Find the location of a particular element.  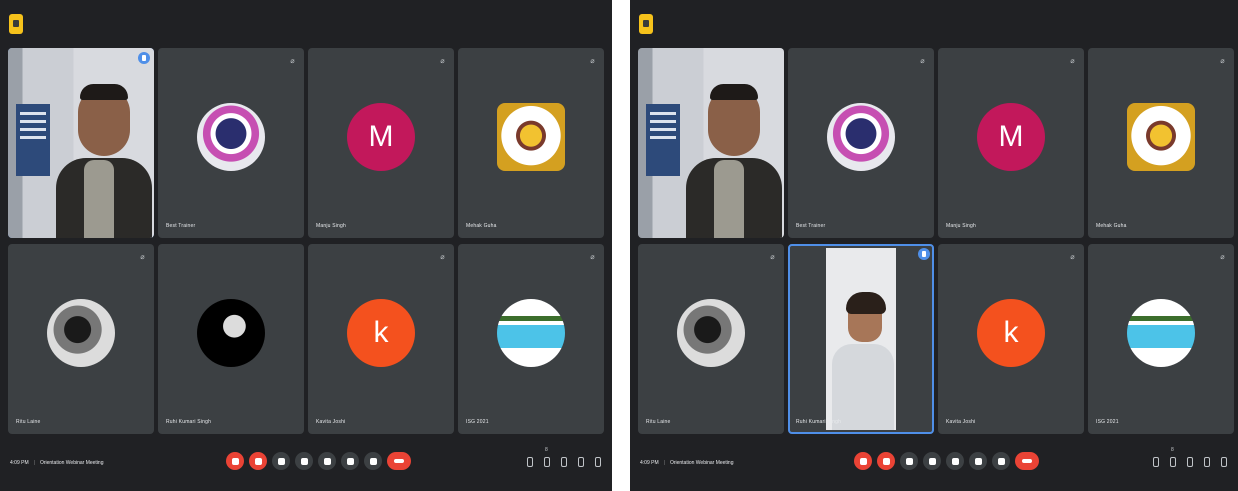

meeting-time: 4:09 PM is located at coordinates (649, 463).